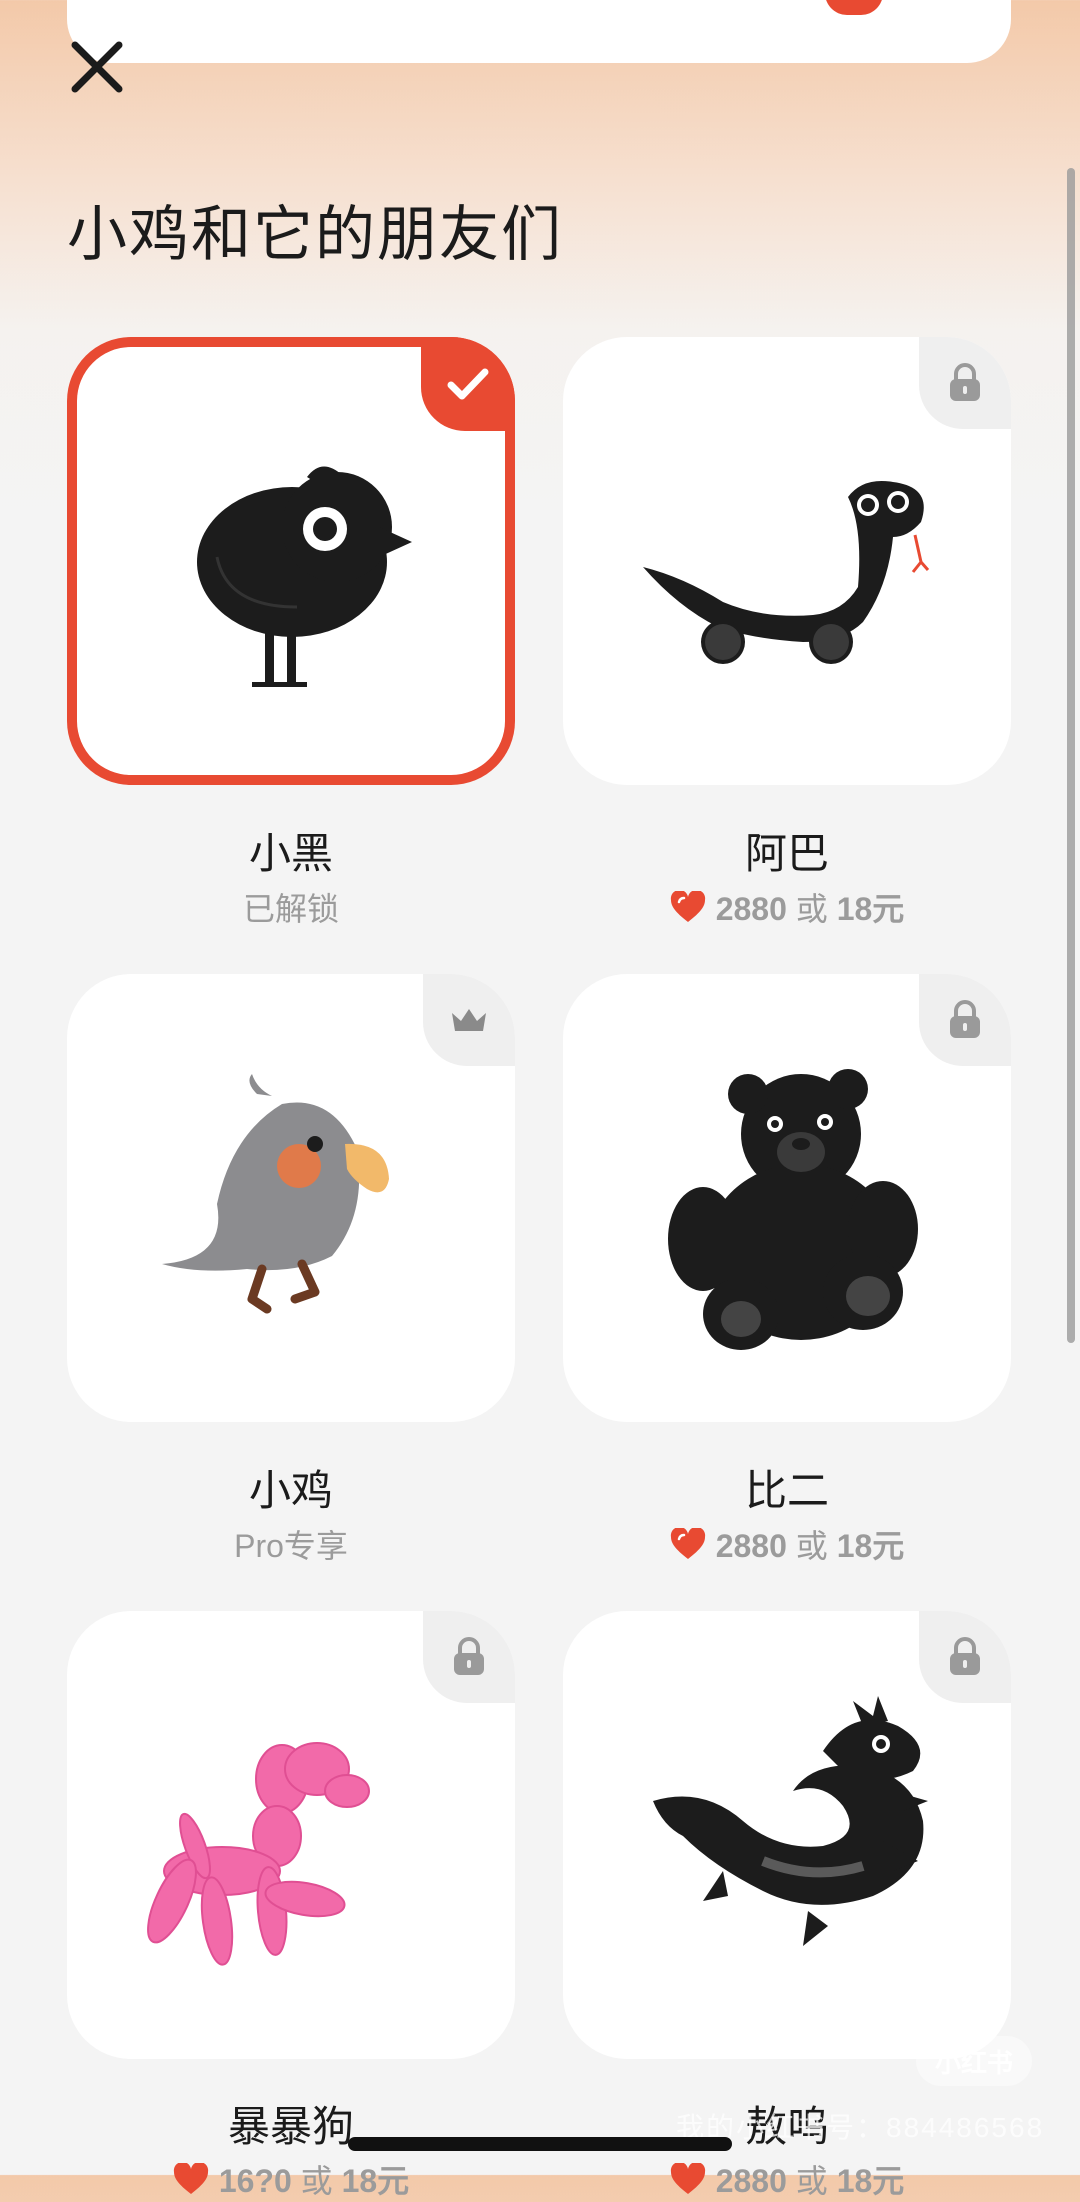 This screenshot has width=1080, height=2202. What do you see at coordinates (290, 853) in the screenshot?
I see `character-name: 小黑` at bounding box center [290, 853].